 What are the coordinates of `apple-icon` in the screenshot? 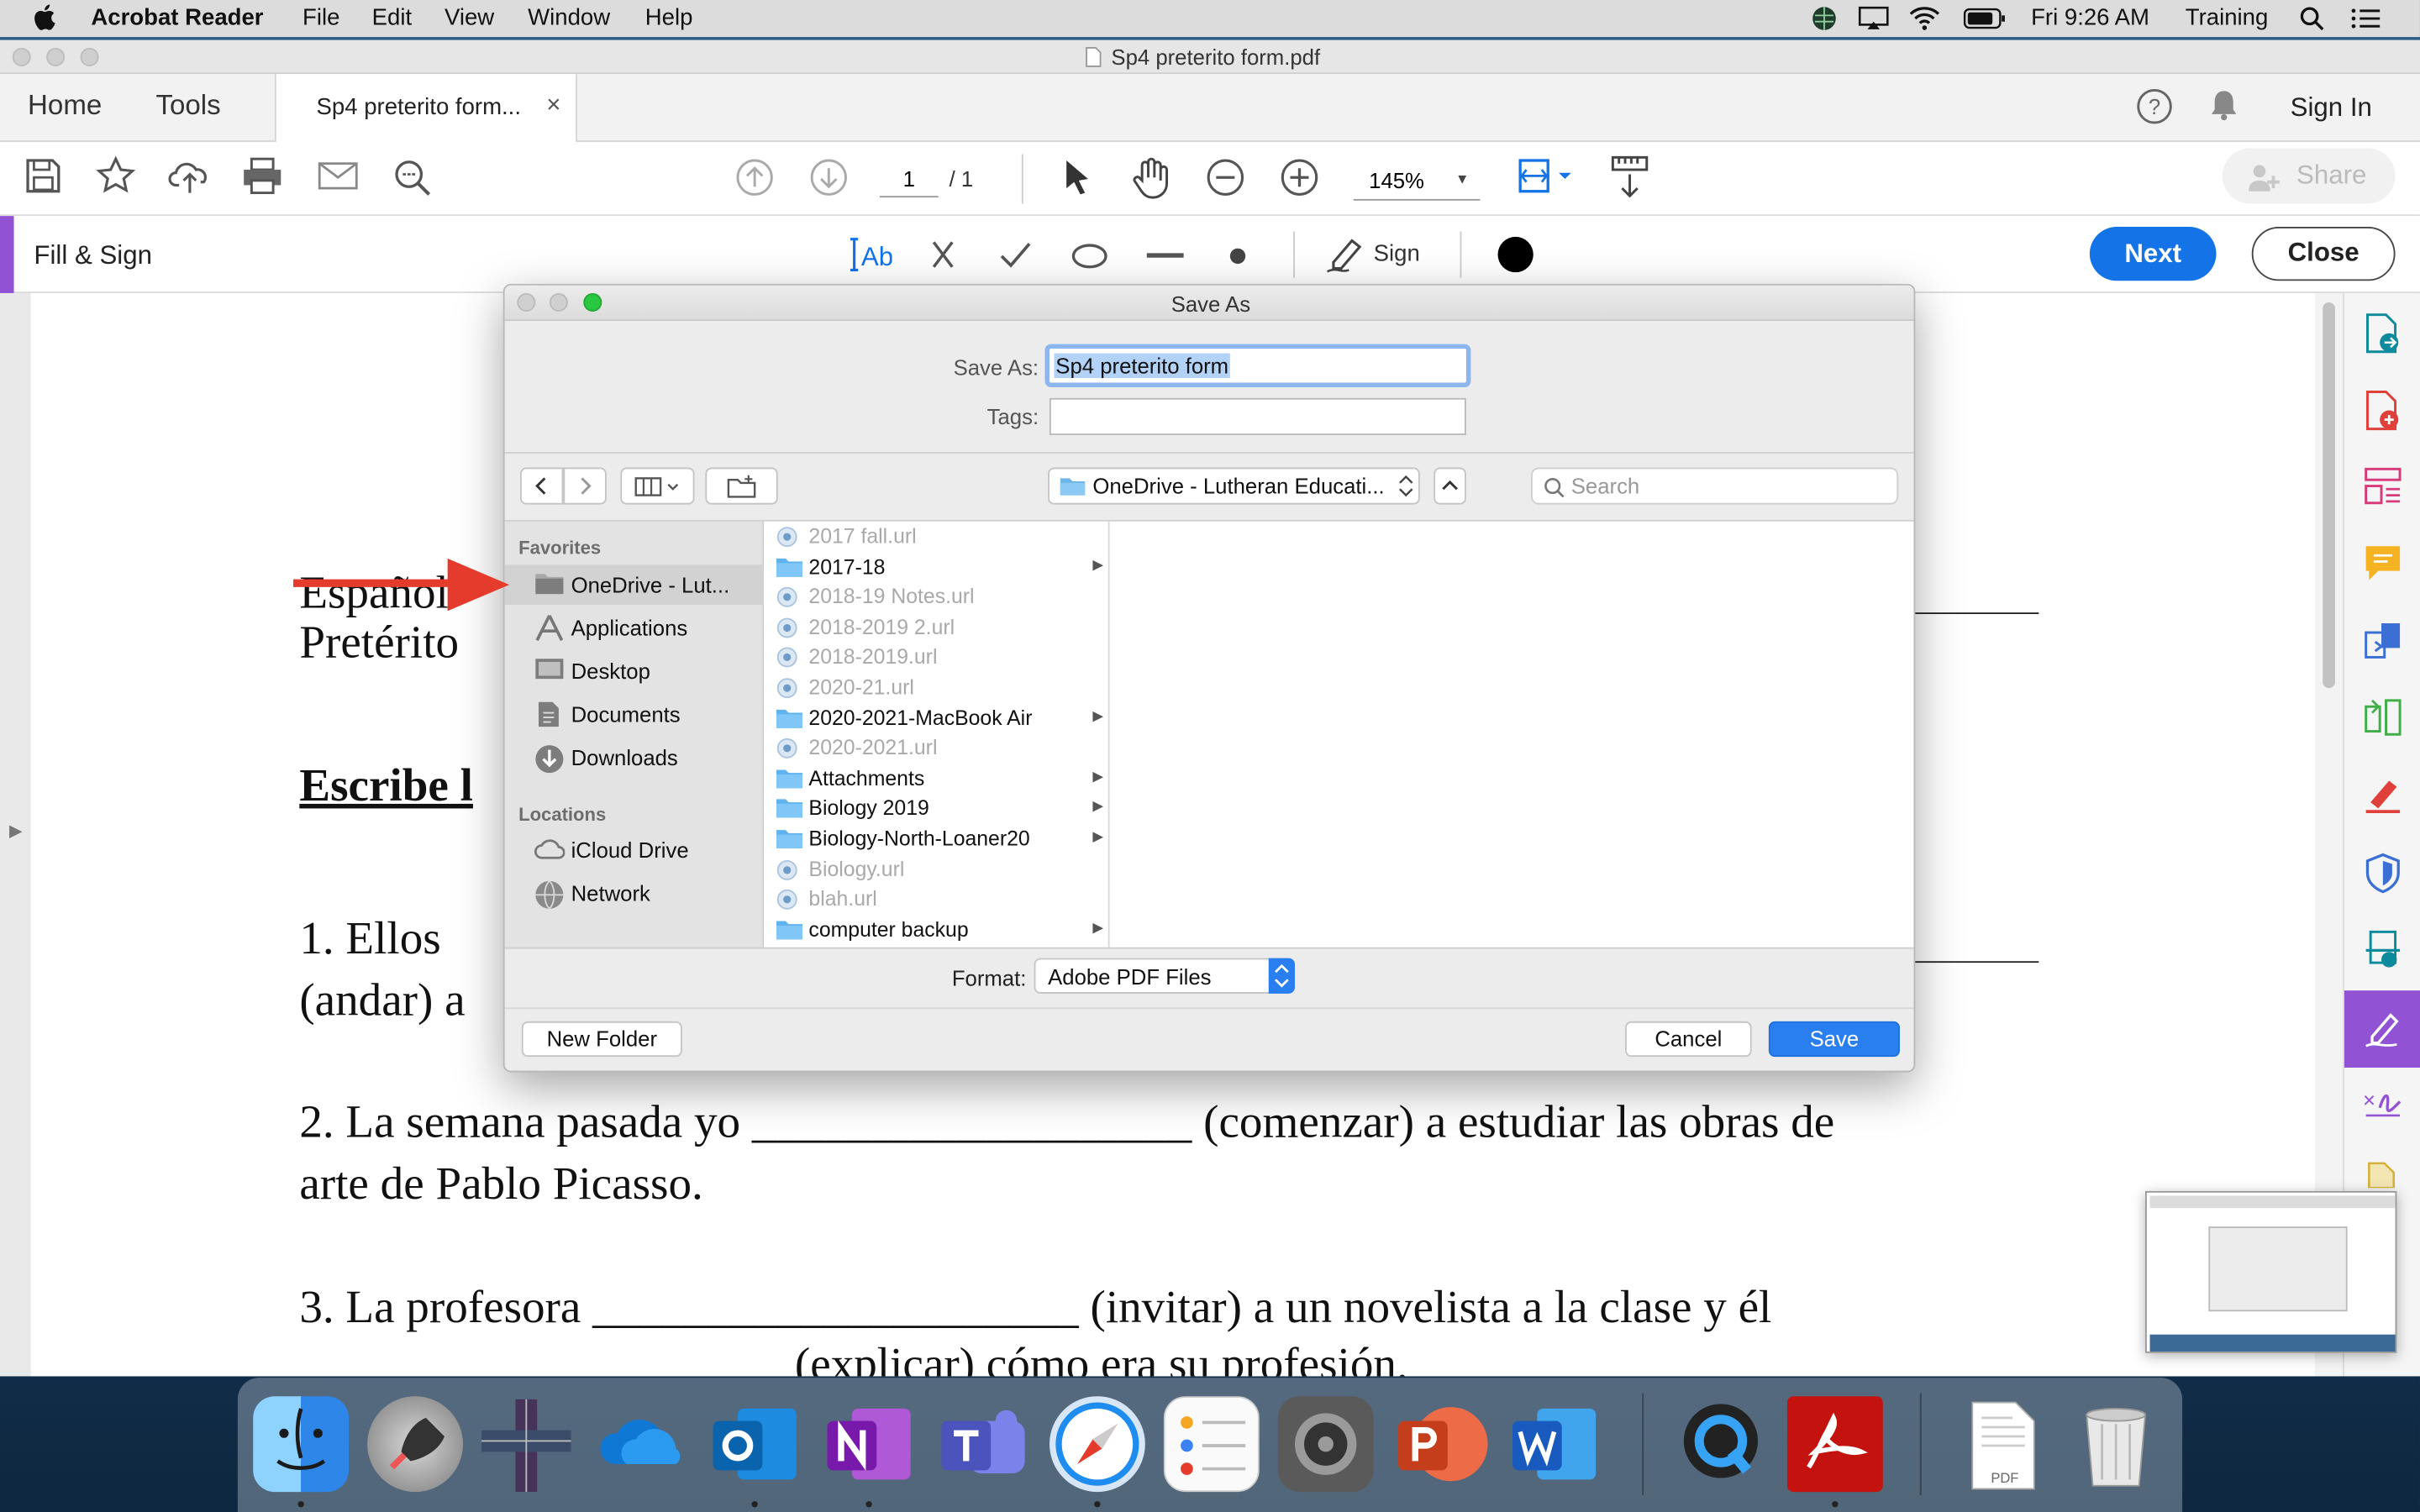 It's located at (46, 17).